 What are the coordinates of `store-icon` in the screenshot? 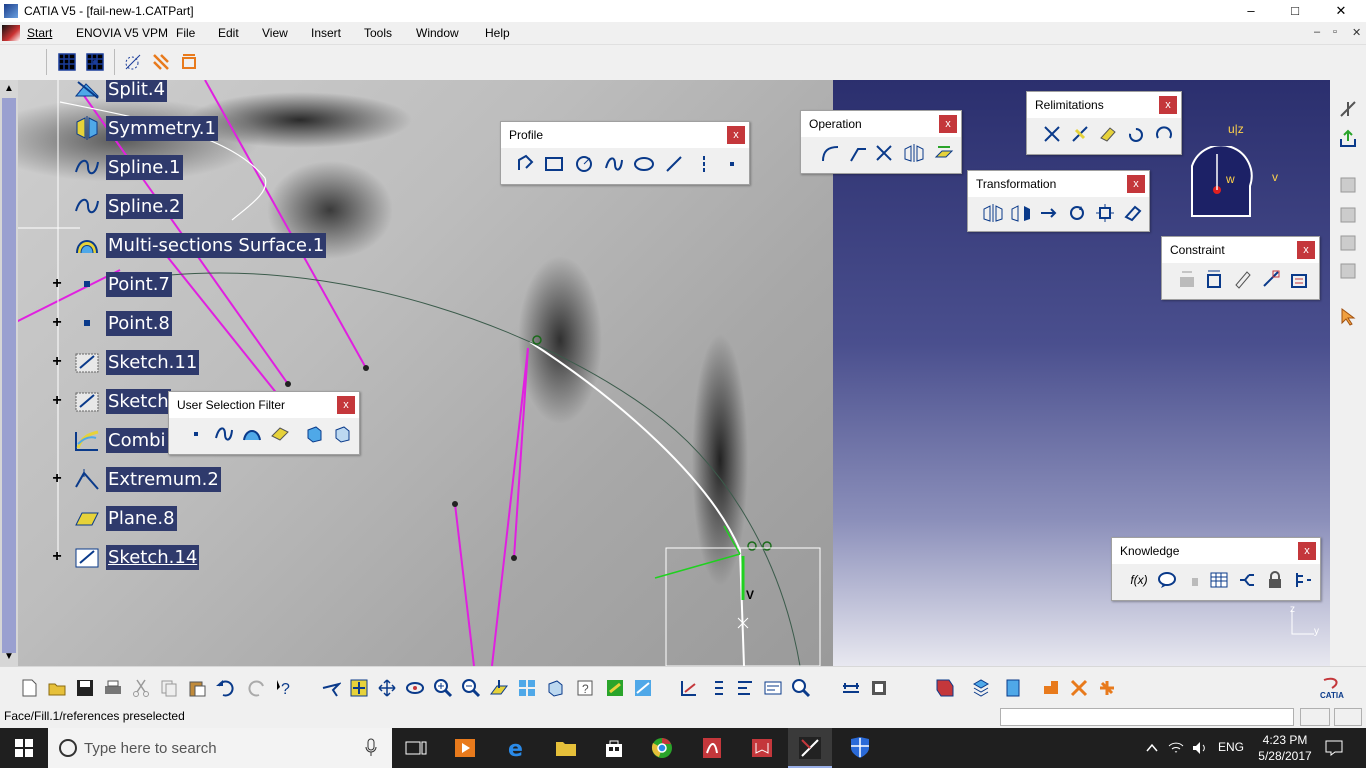 It's located at (614, 748).